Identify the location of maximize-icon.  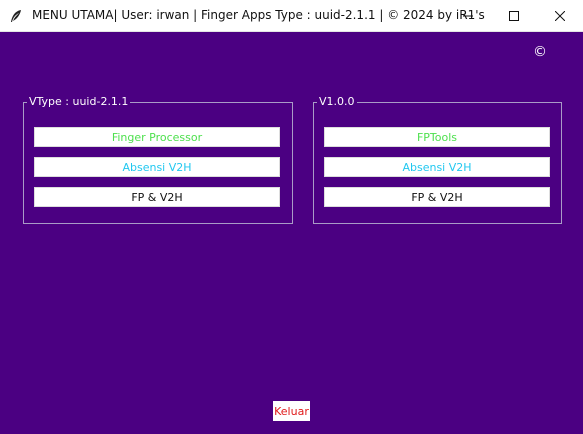
(514, 15).